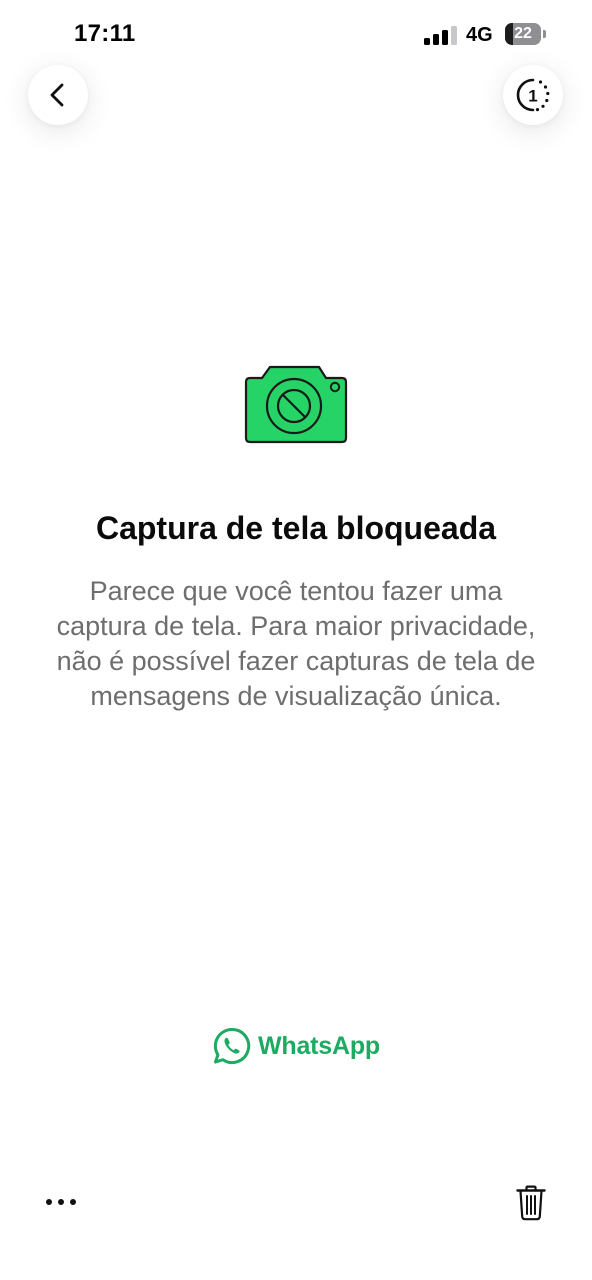 The height and width of the screenshot is (1280, 592). What do you see at coordinates (296, 404) in the screenshot?
I see `camera-blocked-icon` at bounding box center [296, 404].